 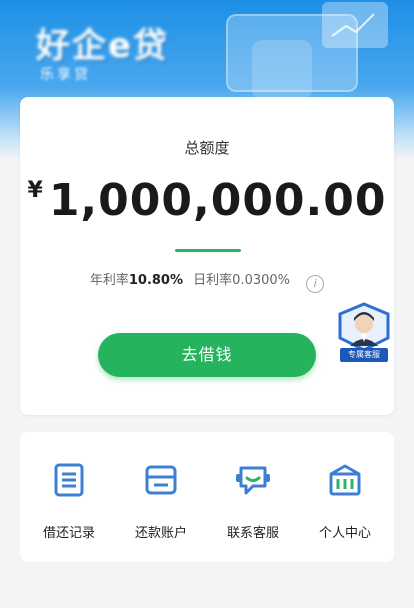 What do you see at coordinates (315, 284) in the screenshot?
I see `info-icon: i` at bounding box center [315, 284].